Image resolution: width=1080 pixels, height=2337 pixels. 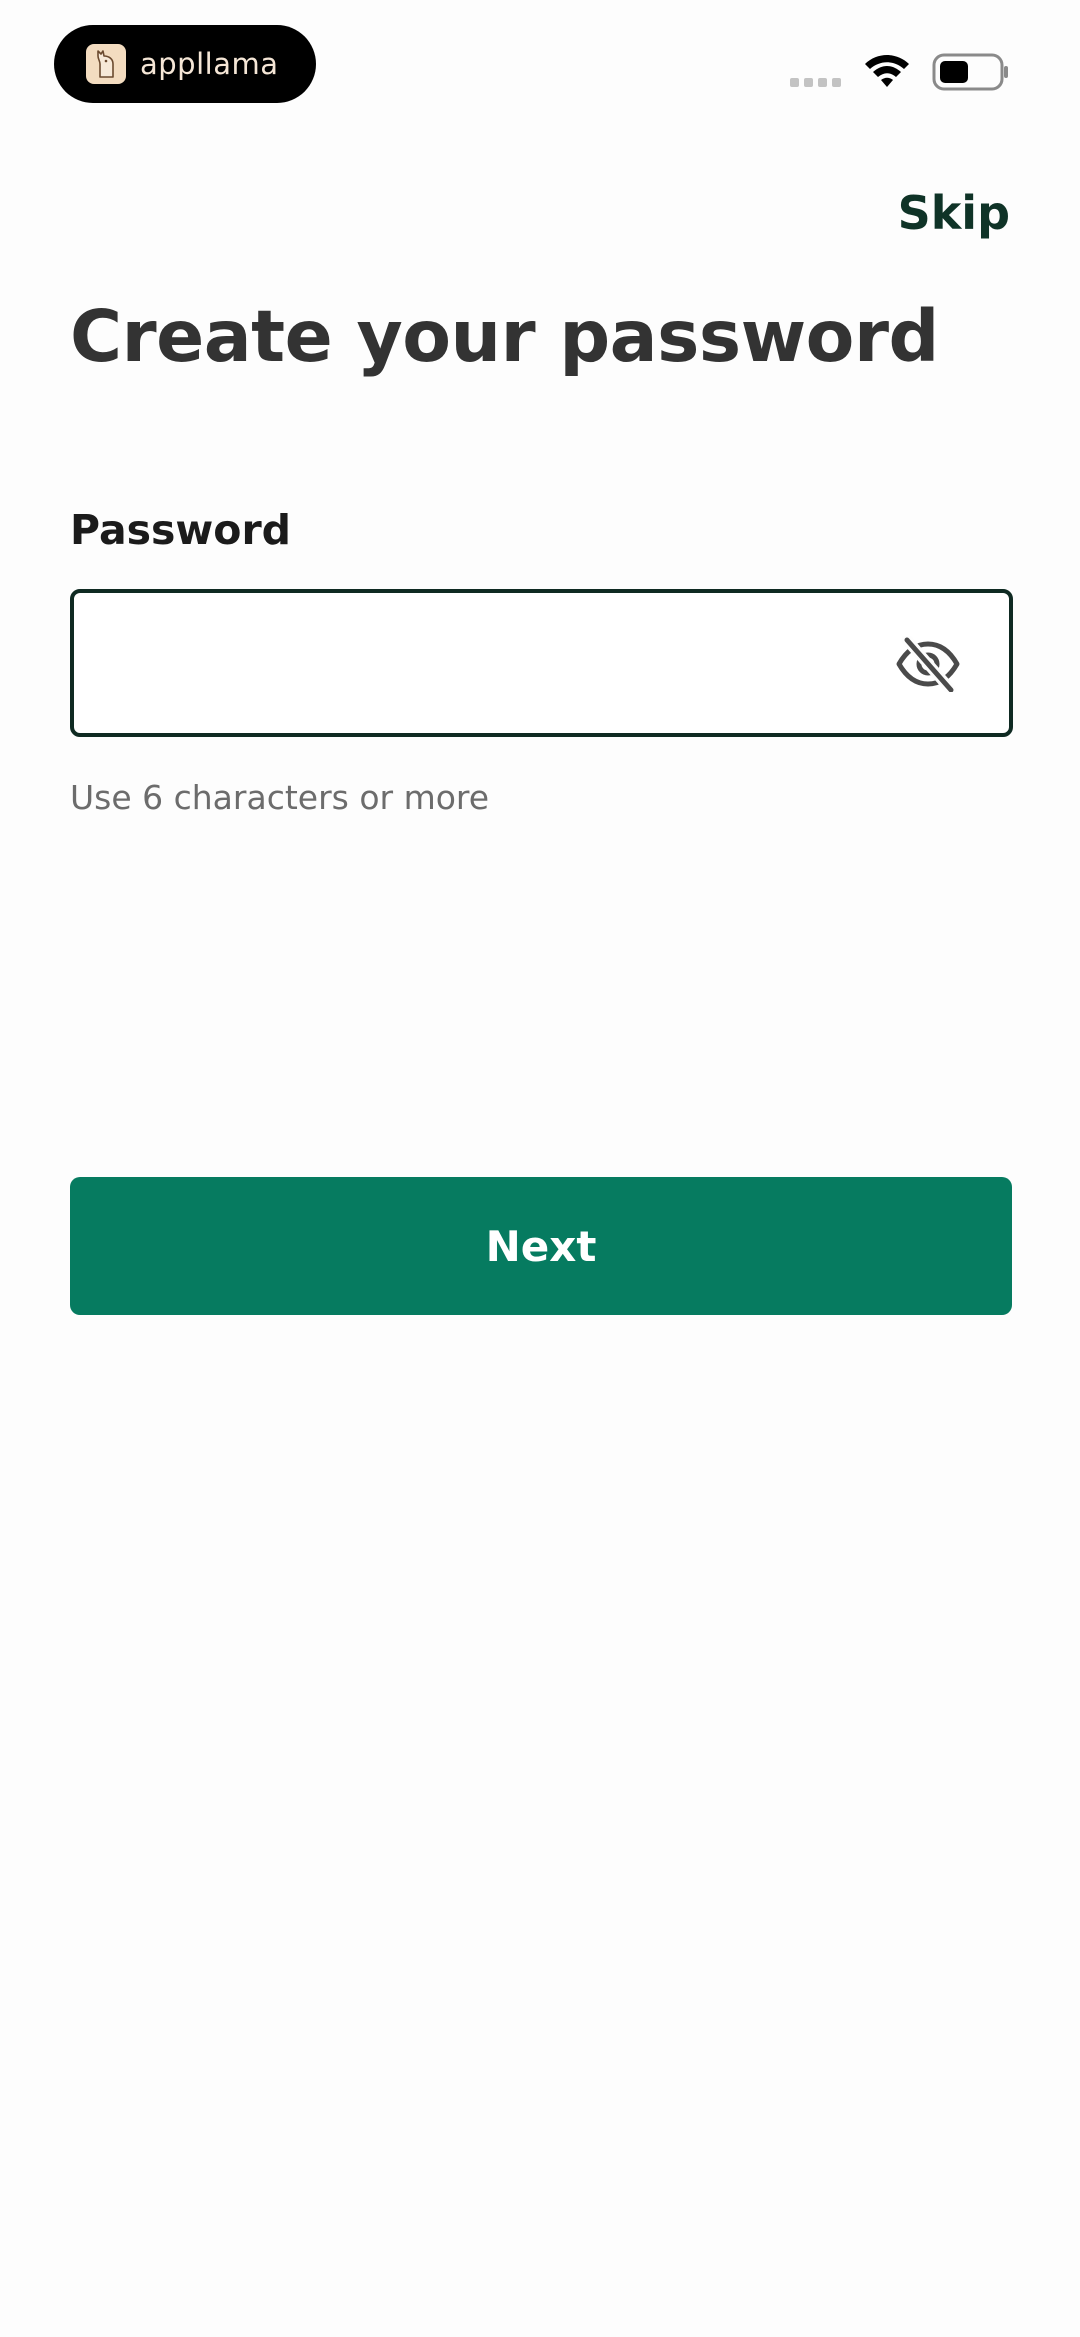 What do you see at coordinates (954, 213) in the screenshot?
I see `skip-button: Skip` at bounding box center [954, 213].